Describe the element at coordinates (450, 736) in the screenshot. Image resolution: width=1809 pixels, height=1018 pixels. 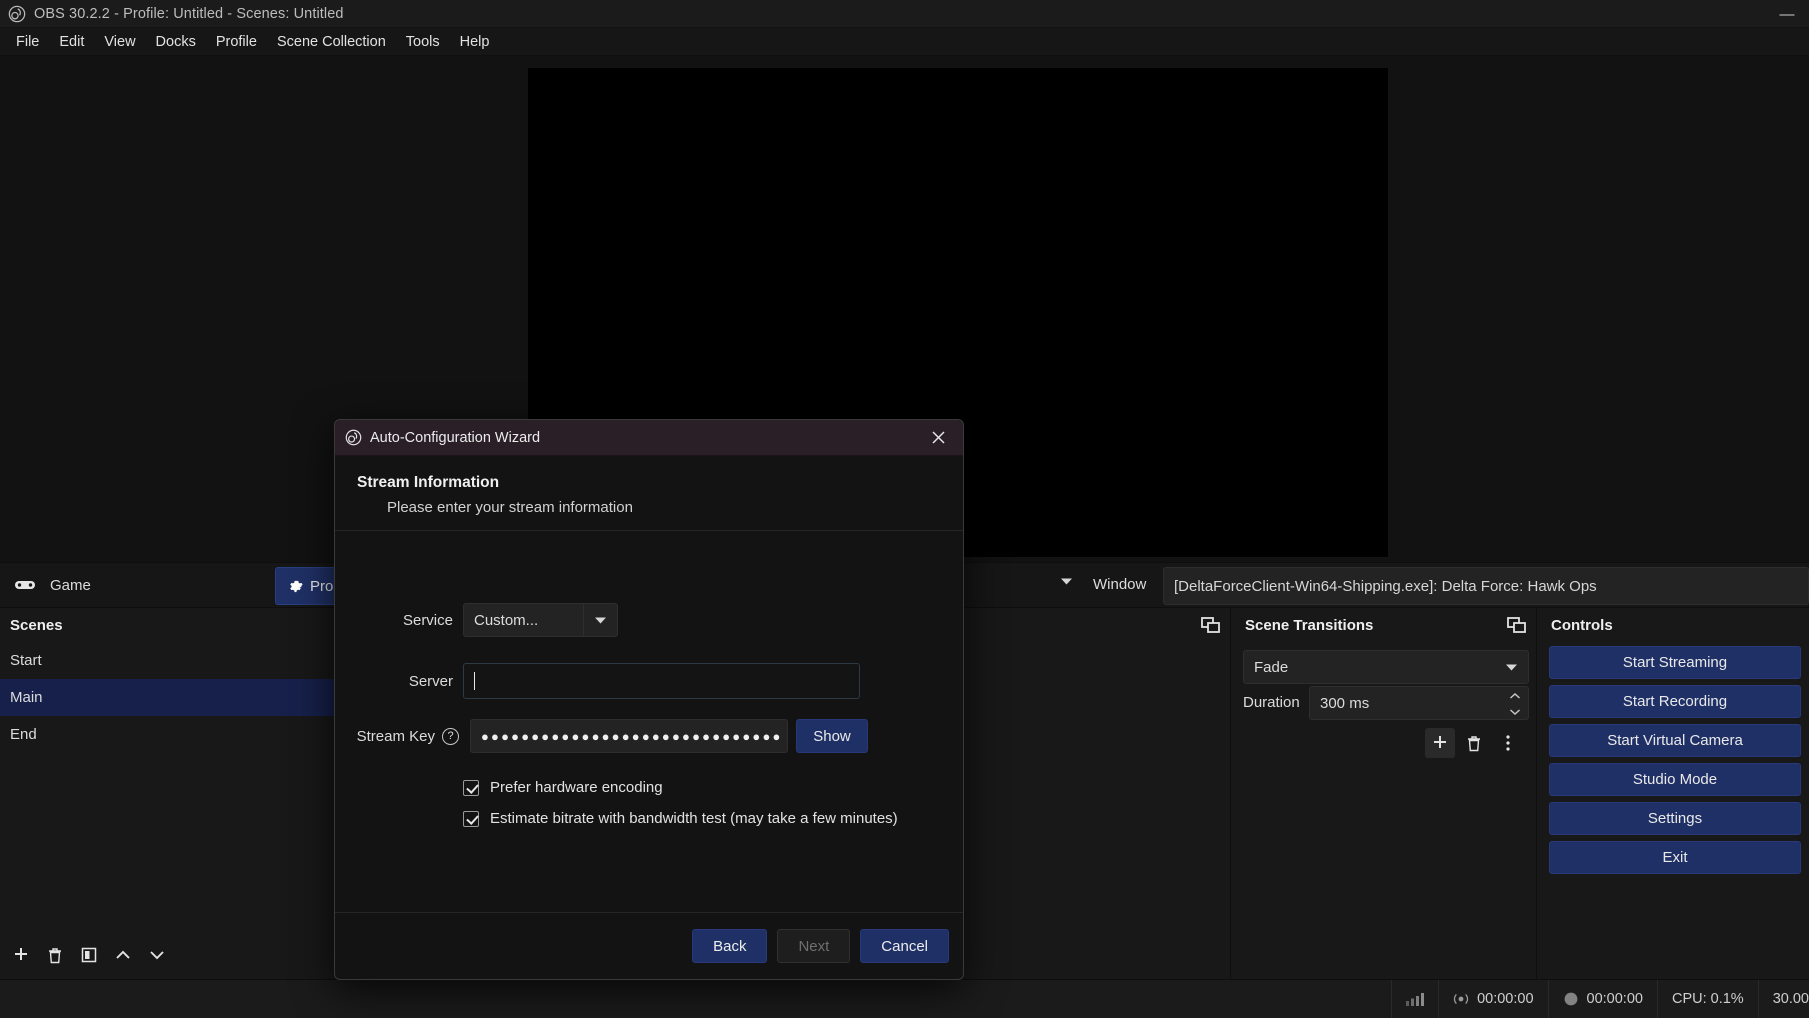
I see `help-icon: ?` at that location.